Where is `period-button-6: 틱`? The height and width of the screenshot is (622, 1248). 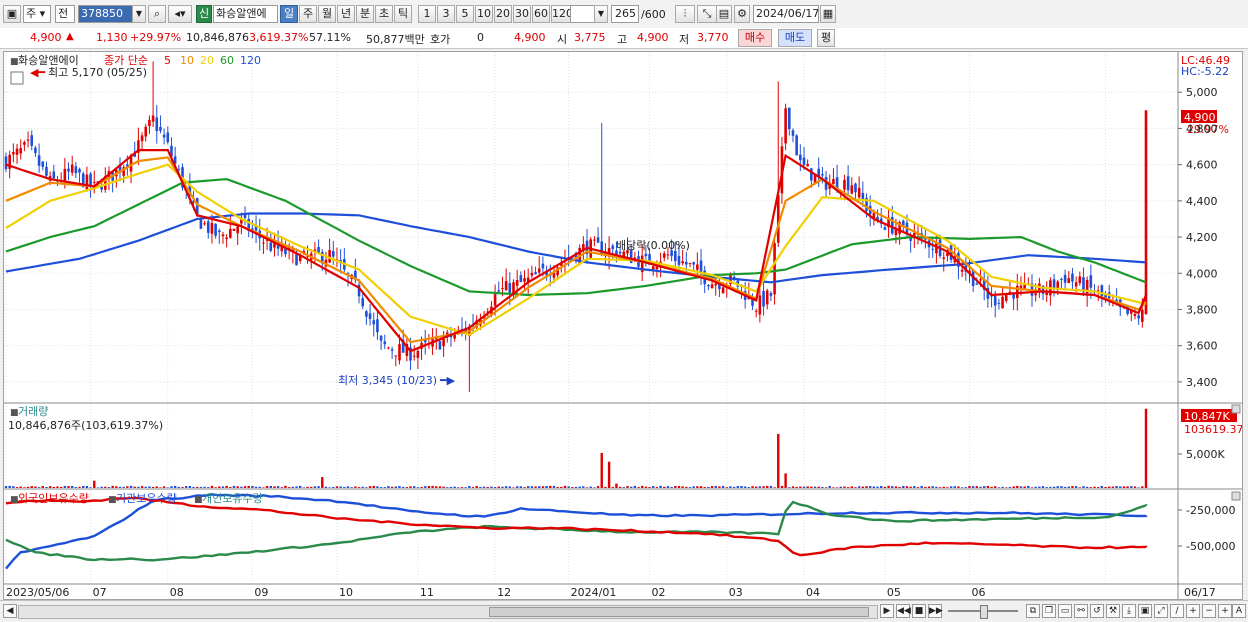 period-button-6: 틱 is located at coordinates (403, 14).